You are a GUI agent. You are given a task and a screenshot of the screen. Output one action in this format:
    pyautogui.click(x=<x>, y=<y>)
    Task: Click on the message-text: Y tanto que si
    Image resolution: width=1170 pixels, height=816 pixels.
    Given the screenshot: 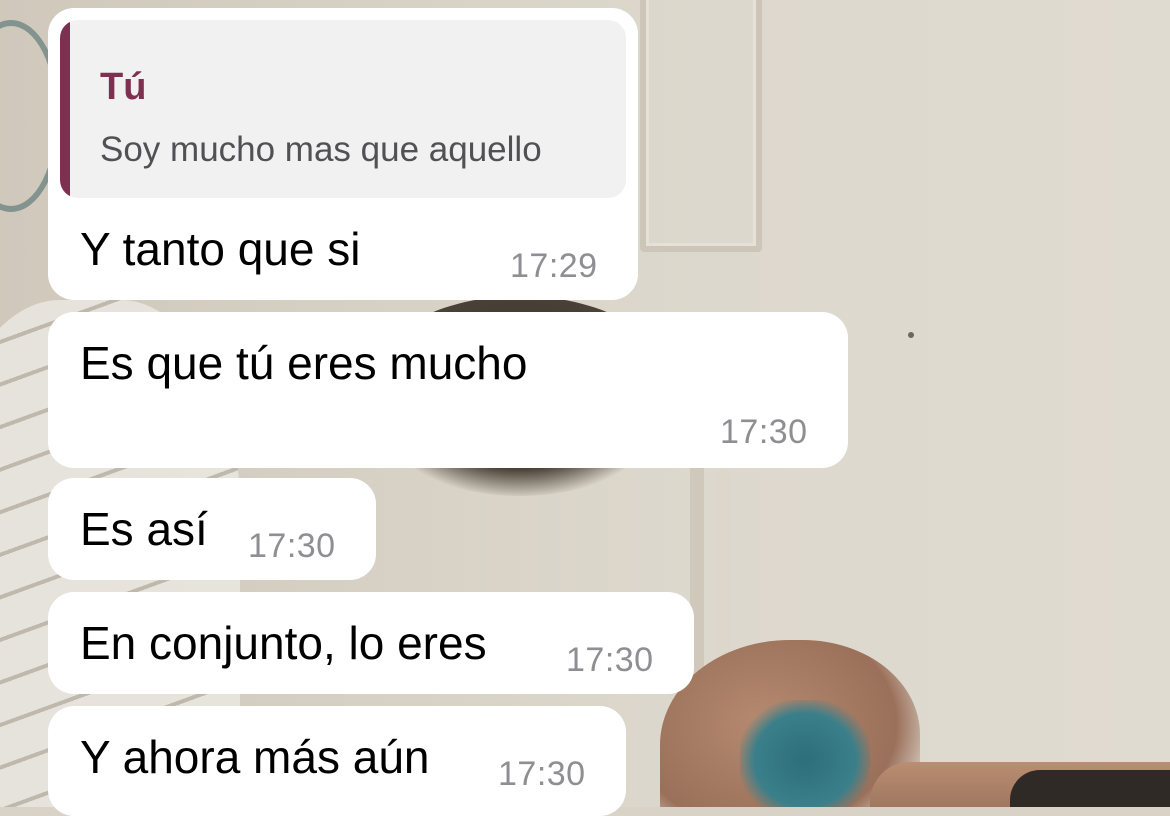 What is the action you would take?
    pyautogui.click(x=220, y=249)
    